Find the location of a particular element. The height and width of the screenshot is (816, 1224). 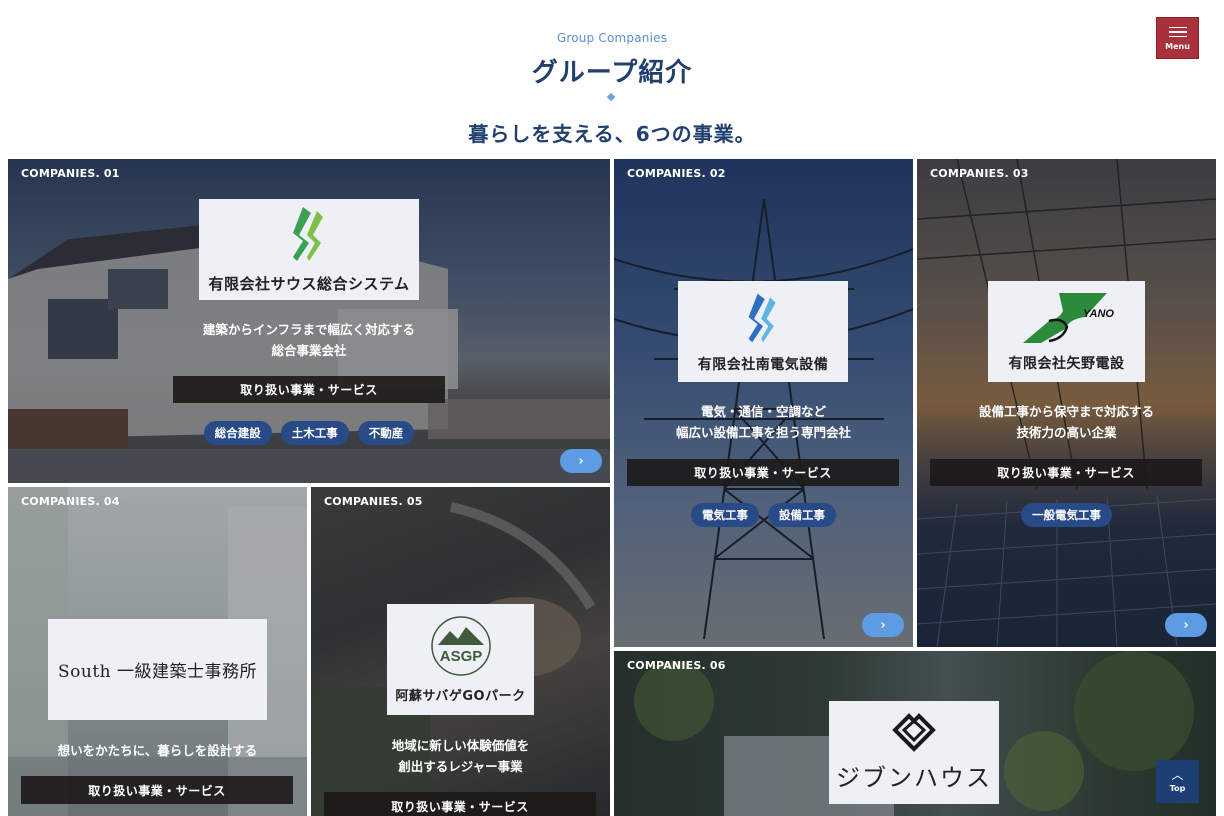

south-blue-leaf-logo-icon is located at coordinates (762, 317).